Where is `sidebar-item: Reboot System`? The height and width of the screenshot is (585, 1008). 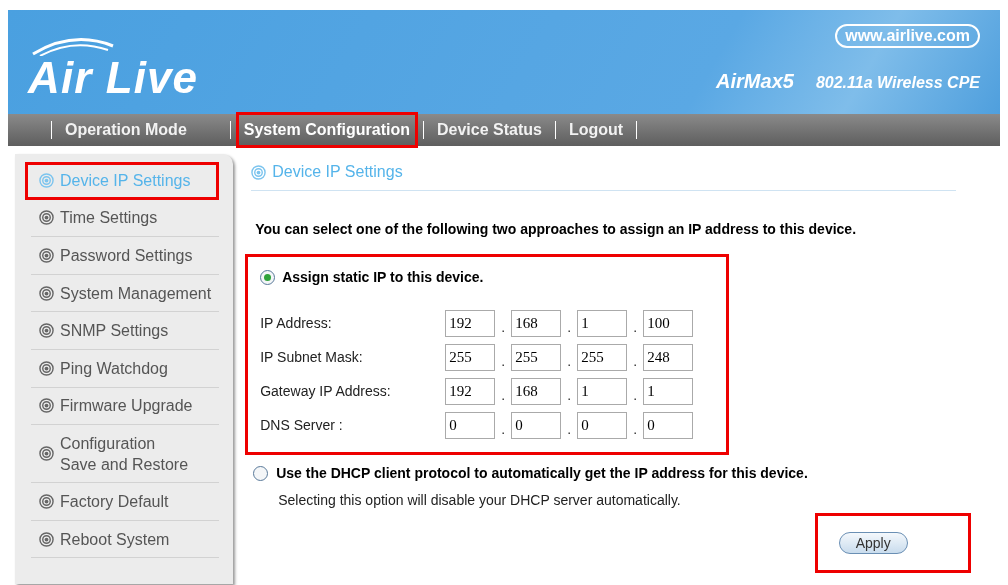 sidebar-item: Reboot System is located at coordinates (125, 539).